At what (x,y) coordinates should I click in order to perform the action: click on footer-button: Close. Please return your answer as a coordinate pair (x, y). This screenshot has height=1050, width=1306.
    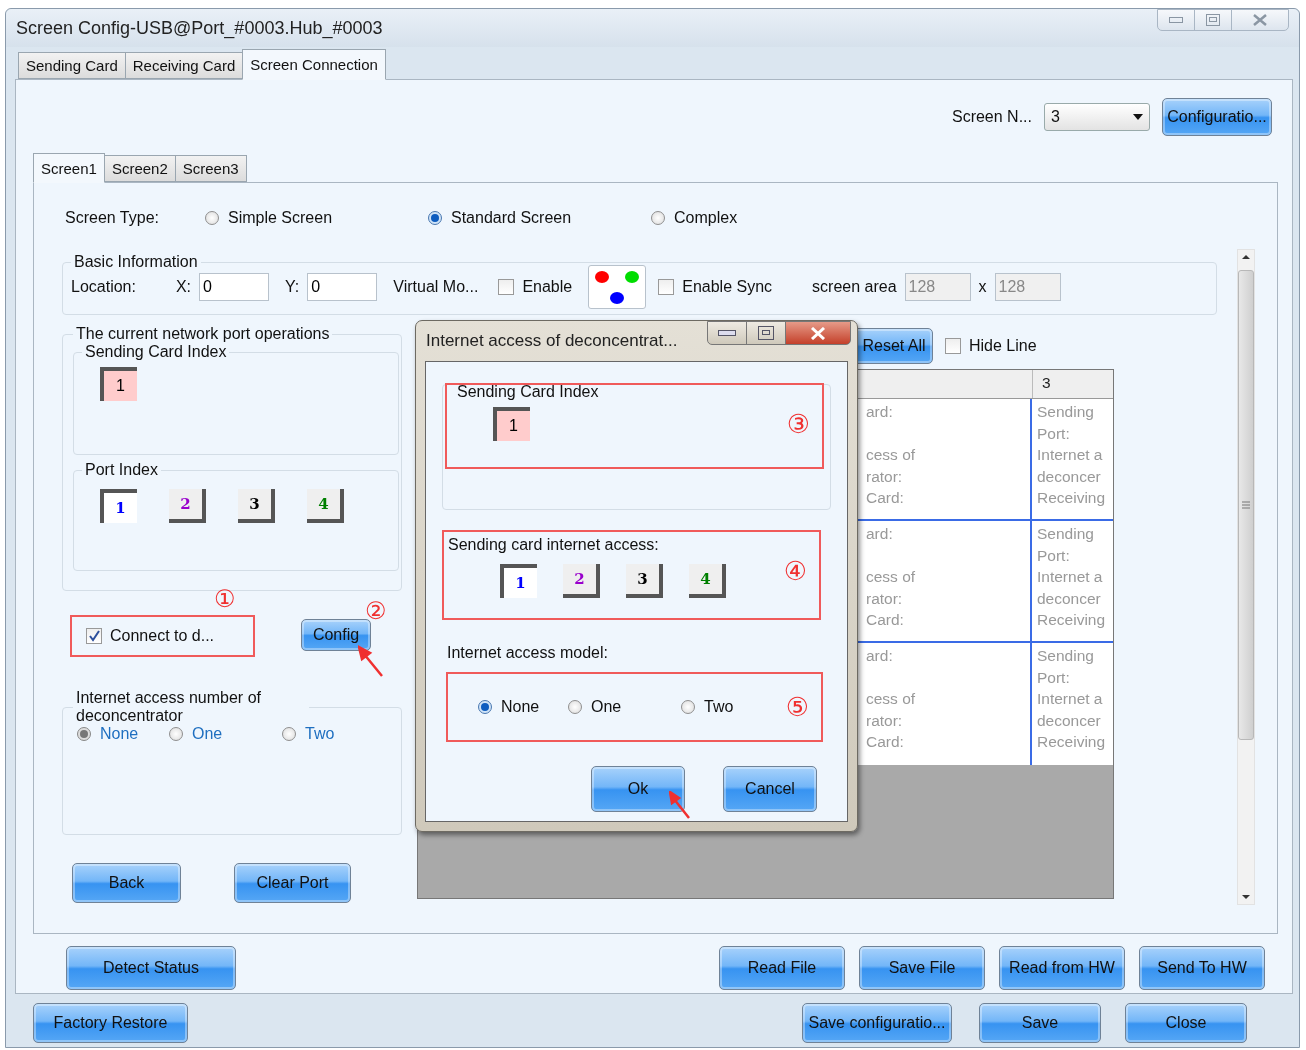
    Looking at the image, I should click on (1186, 1023).